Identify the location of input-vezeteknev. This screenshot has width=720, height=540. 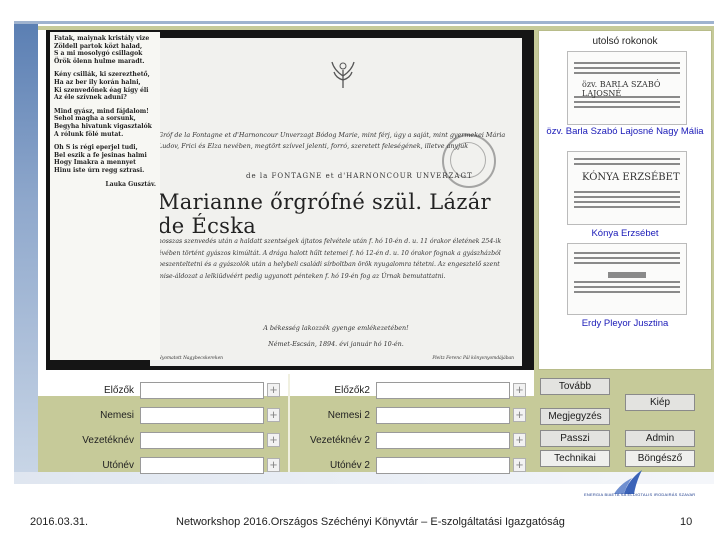
(202, 440).